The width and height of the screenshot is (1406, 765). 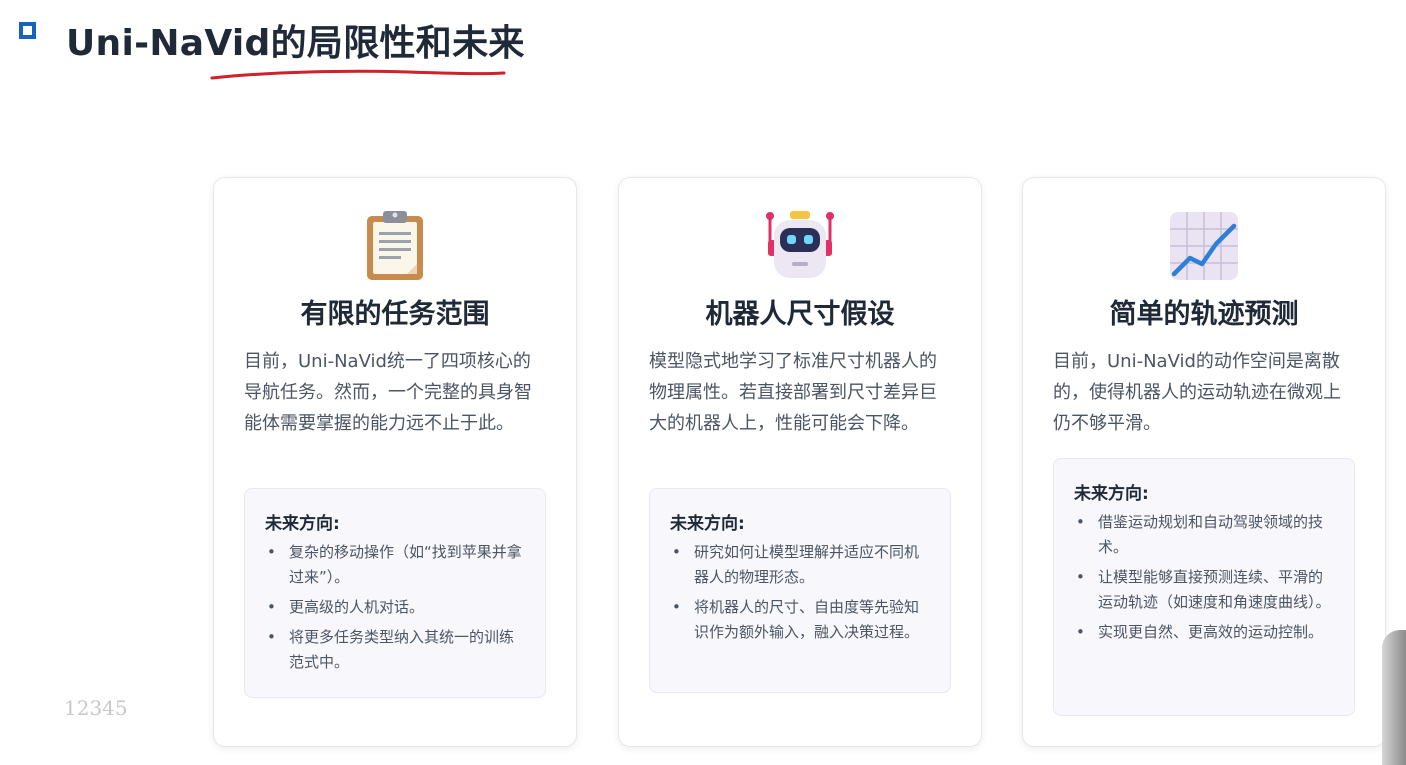 What do you see at coordinates (1204, 632) in the screenshot?
I see `list-item: 实现更自然、更高效的运动控制。` at bounding box center [1204, 632].